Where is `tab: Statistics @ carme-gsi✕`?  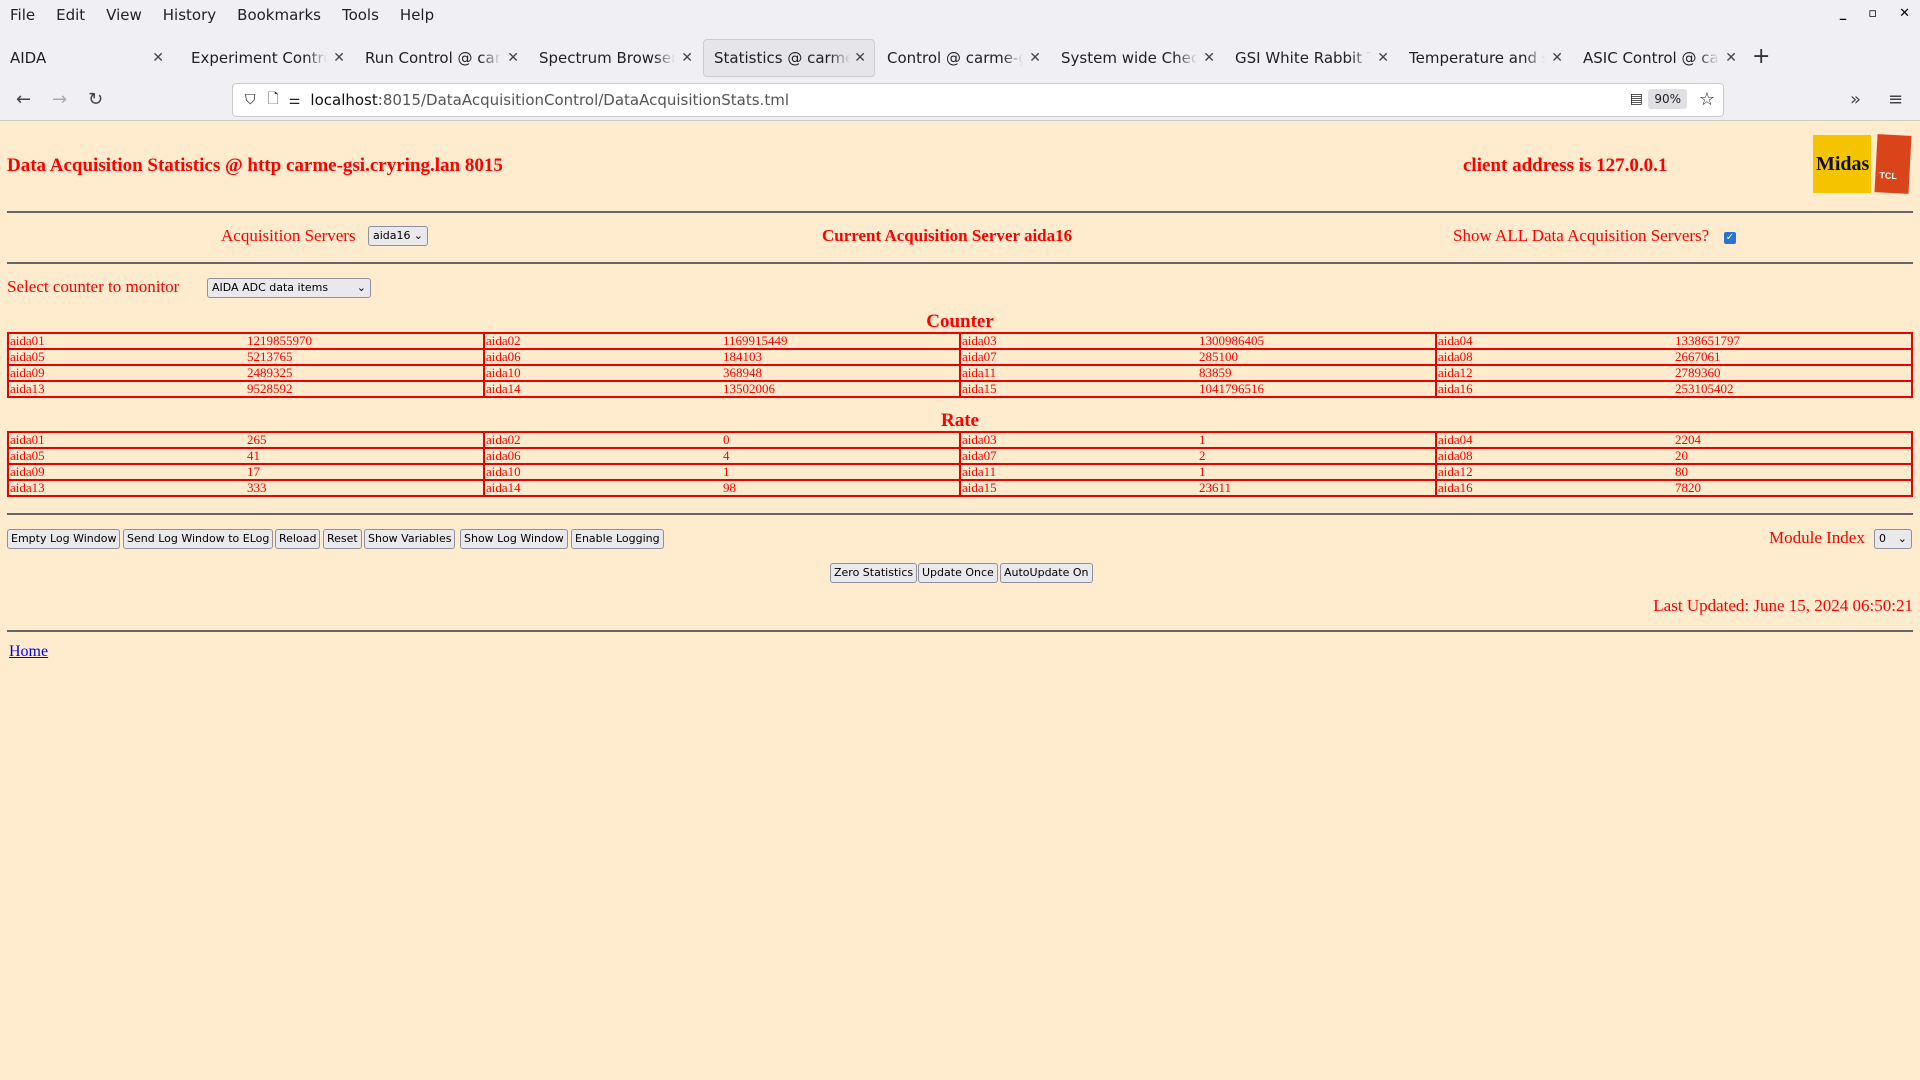 tab: Statistics @ carme-gsi✕ is located at coordinates (789, 58).